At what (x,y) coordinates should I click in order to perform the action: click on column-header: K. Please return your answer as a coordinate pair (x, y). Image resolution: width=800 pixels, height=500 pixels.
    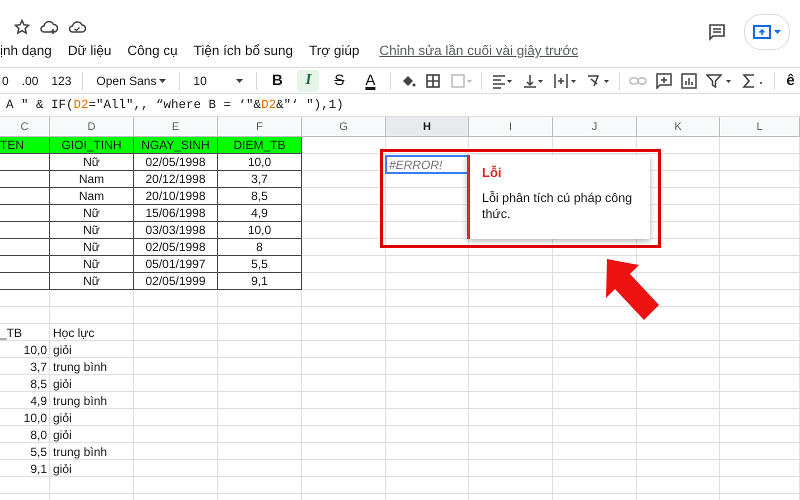
    Looking at the image, I should click on (678, 127).